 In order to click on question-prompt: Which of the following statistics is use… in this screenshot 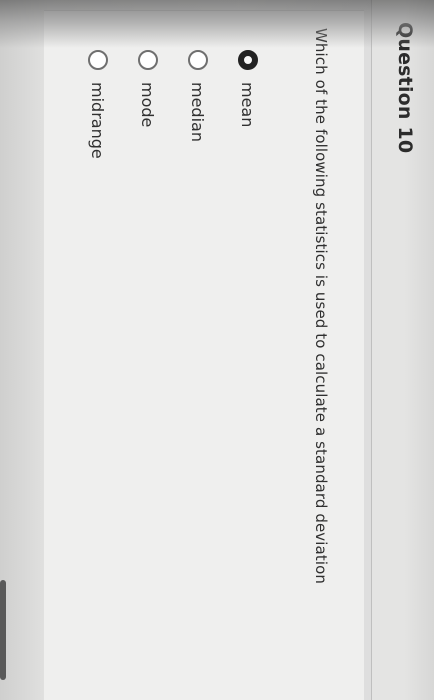, I will do `click(321, 306)`.